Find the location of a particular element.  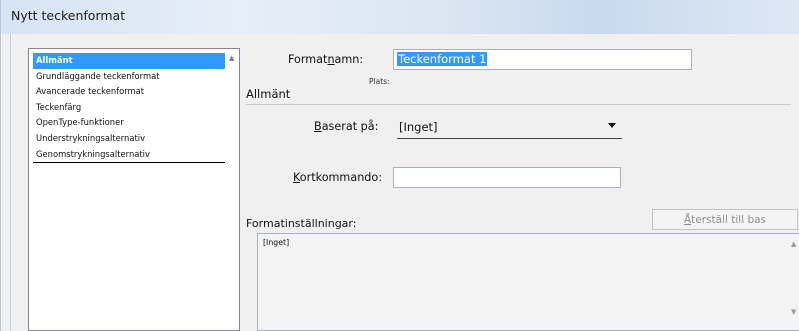

reset-to-base-button: Återställ till bas is located at coordinates (725, 219).